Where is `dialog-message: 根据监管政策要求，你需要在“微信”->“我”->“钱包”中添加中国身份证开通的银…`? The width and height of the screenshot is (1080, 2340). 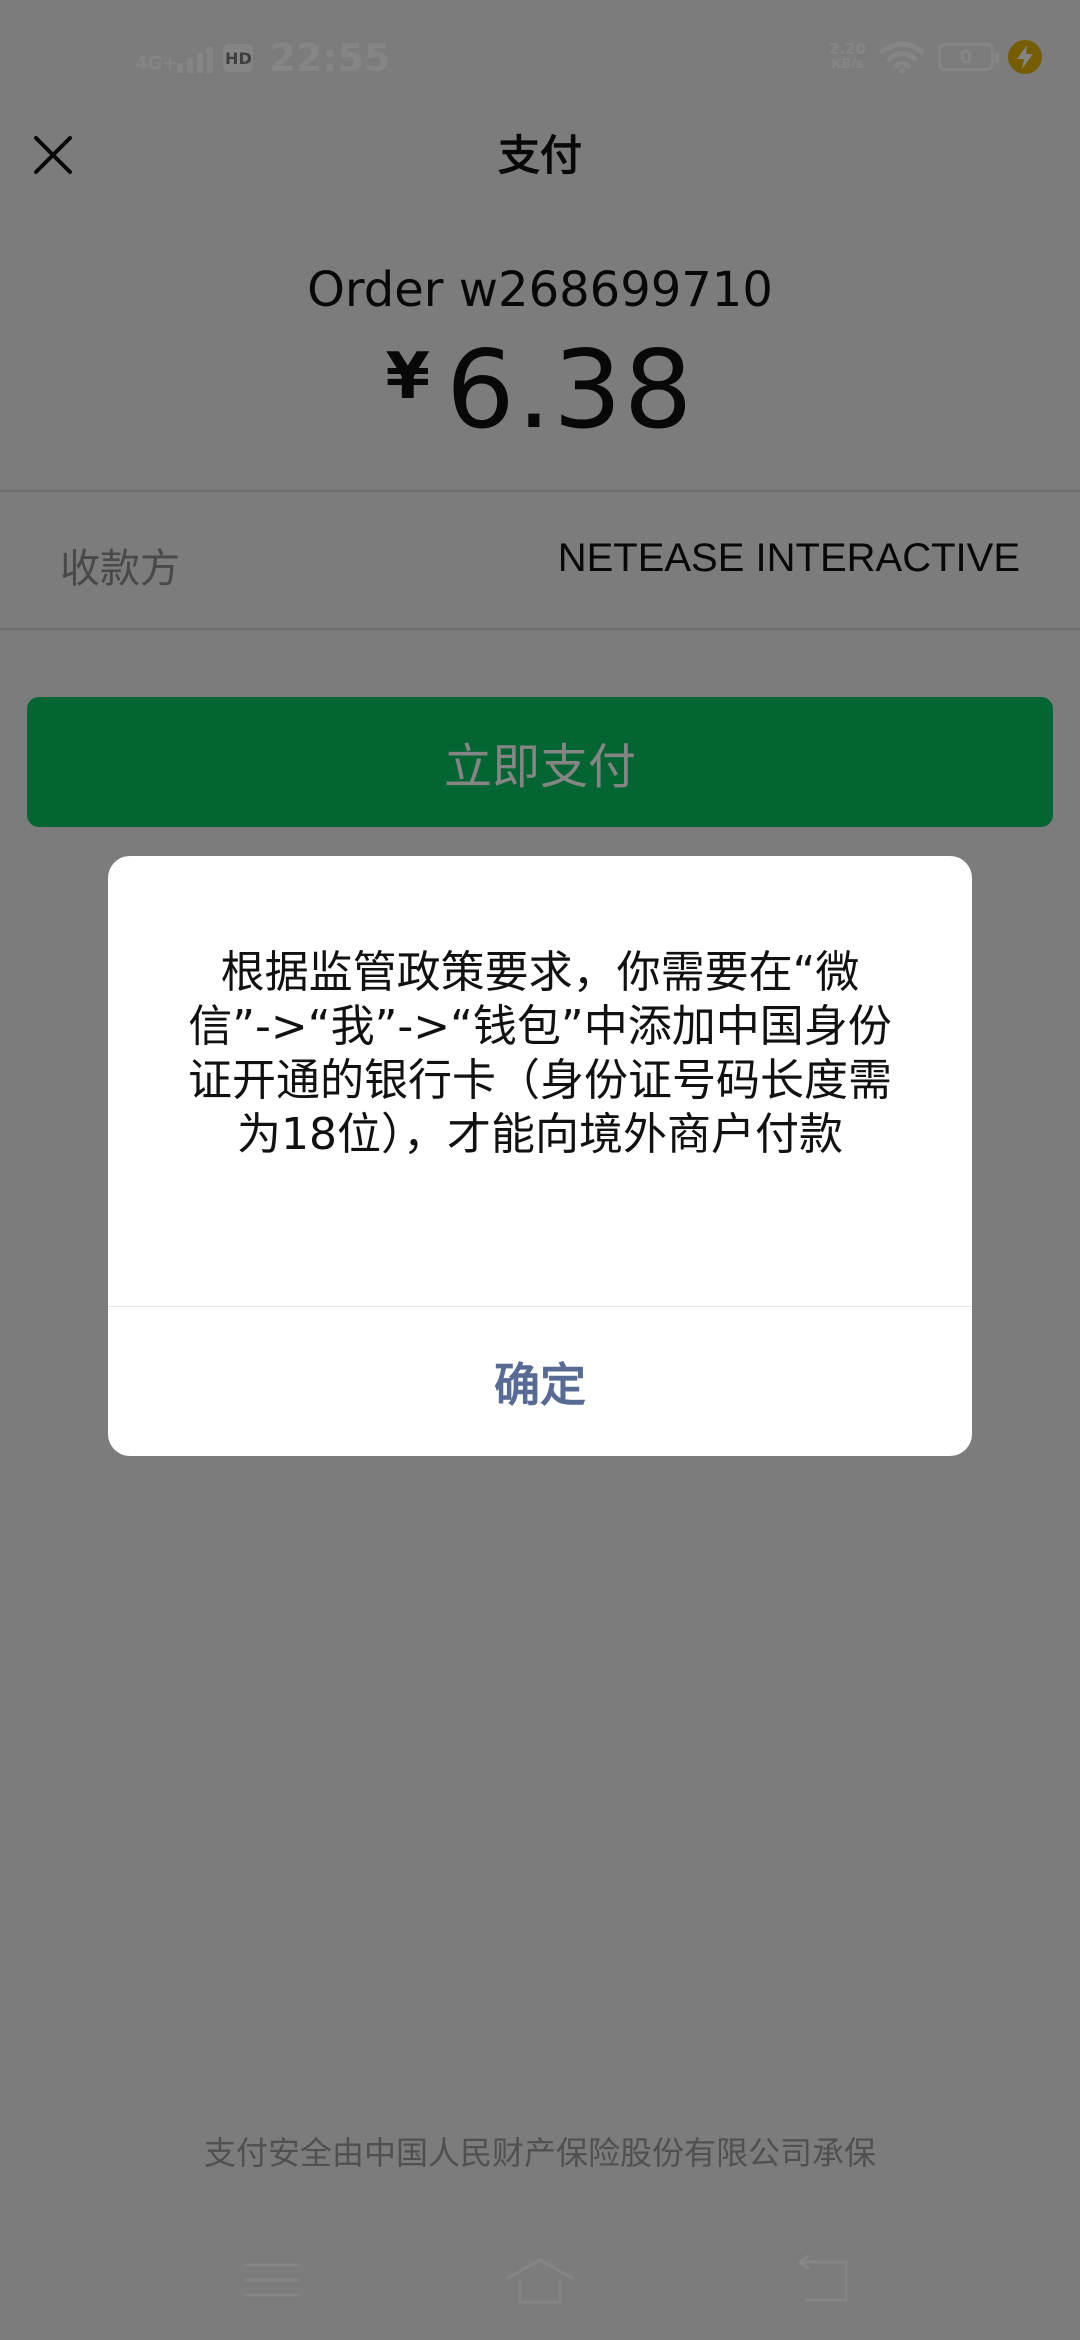
dialog-message: 根据监管政策要求，你需要在“微信”->“我”->“钱包”中添加中国身份证开通的银… is located at coordinates (540, 1053).